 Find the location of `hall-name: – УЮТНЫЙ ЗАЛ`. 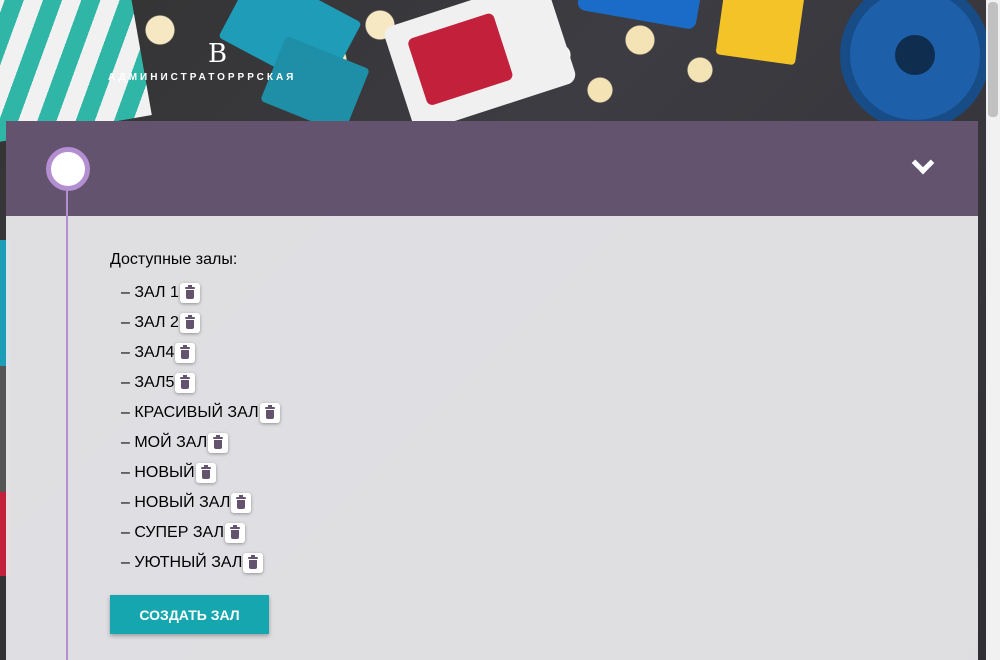

hall-name: – УЮТНЫЙ ЗАЛ is located at coordinates (182, 562).